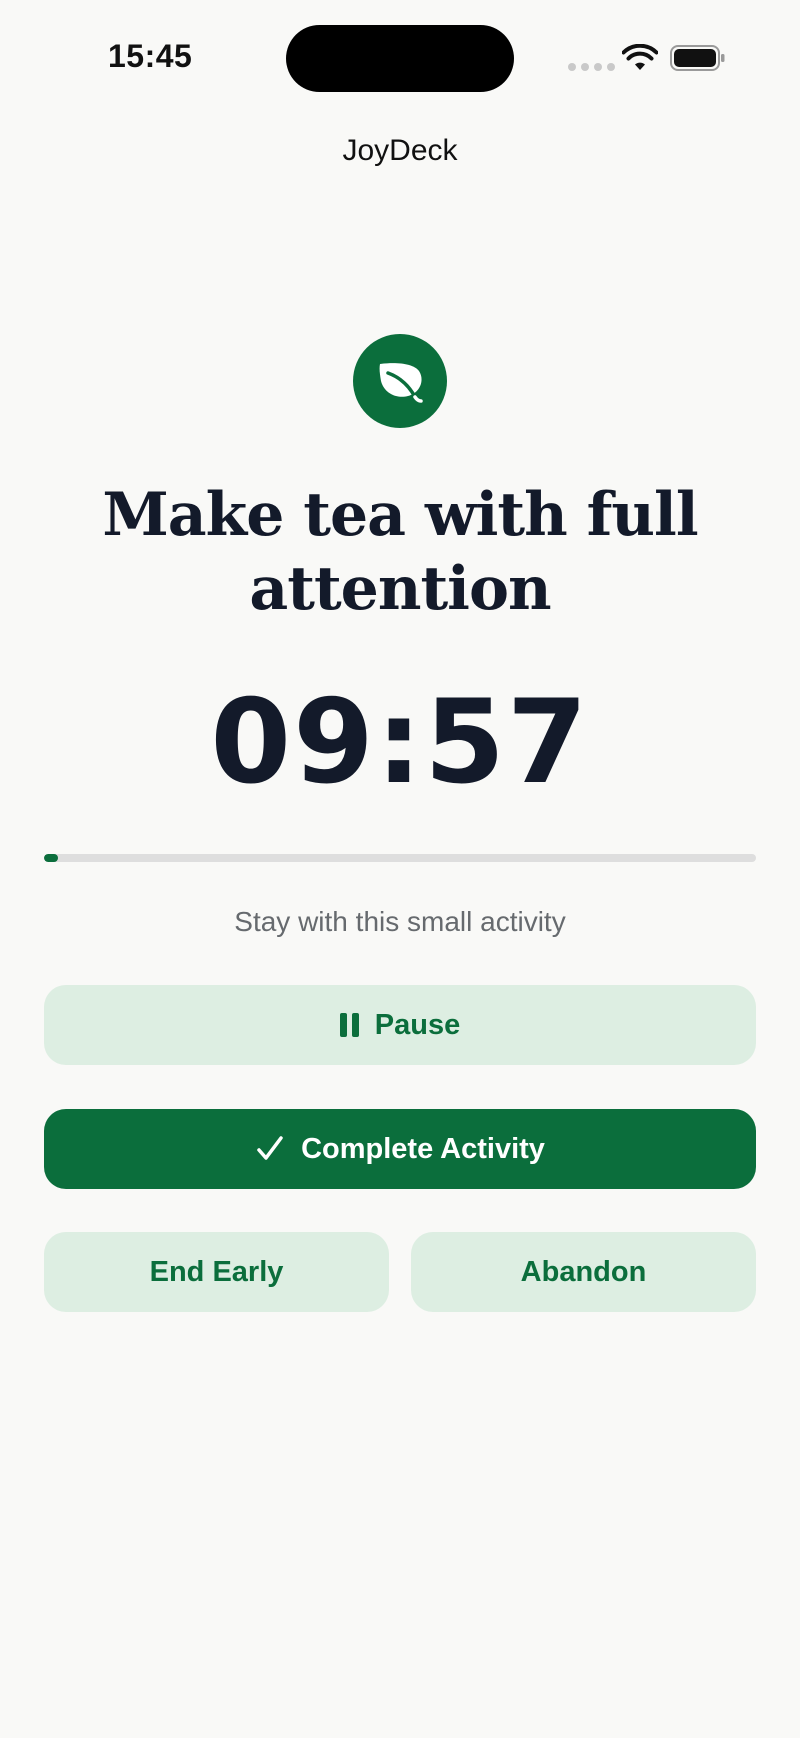 This screenshot has width=800, height=1738. I want to click on pause-button-label: Pause, so click(417, 1024).